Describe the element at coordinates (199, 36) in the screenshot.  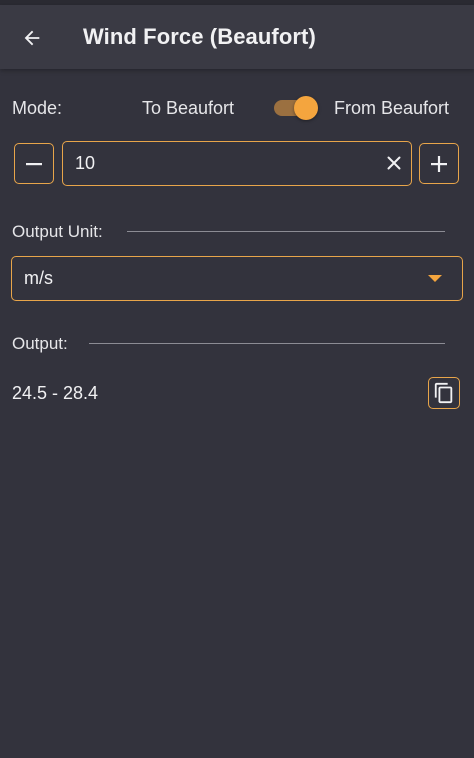
I see `page-title: Wind Force (Beaufort)` at that location.